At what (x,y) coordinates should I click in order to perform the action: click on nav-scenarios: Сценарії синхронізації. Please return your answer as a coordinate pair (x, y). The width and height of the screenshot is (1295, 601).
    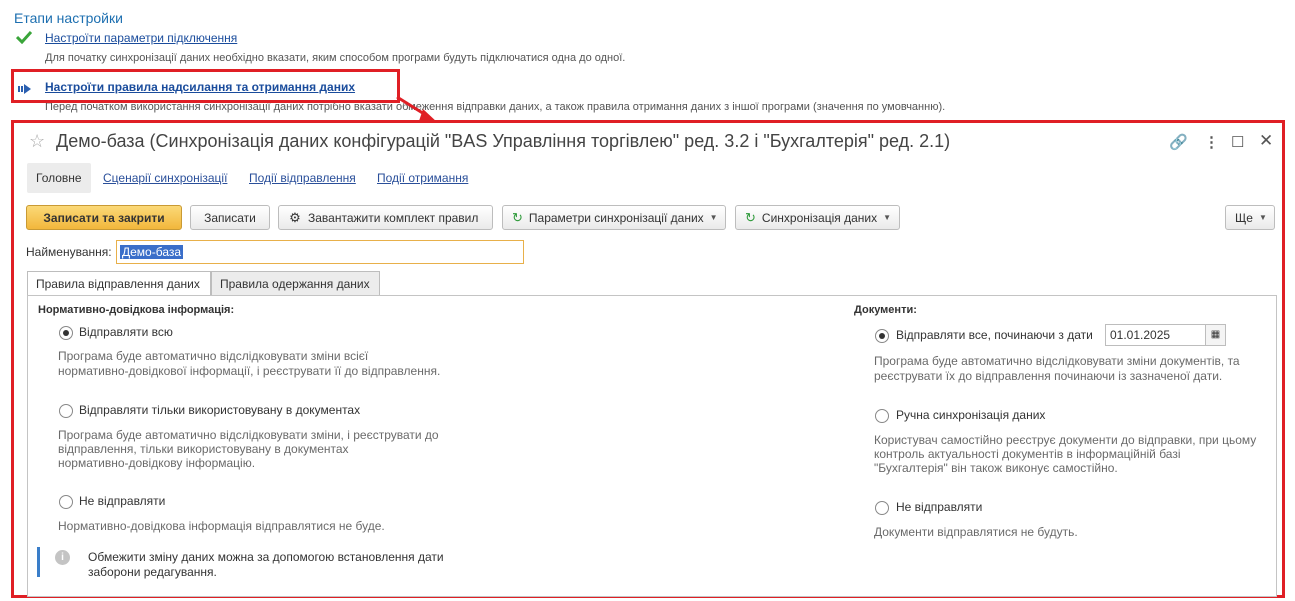
    Looking at the image, I should click on (165, 178).